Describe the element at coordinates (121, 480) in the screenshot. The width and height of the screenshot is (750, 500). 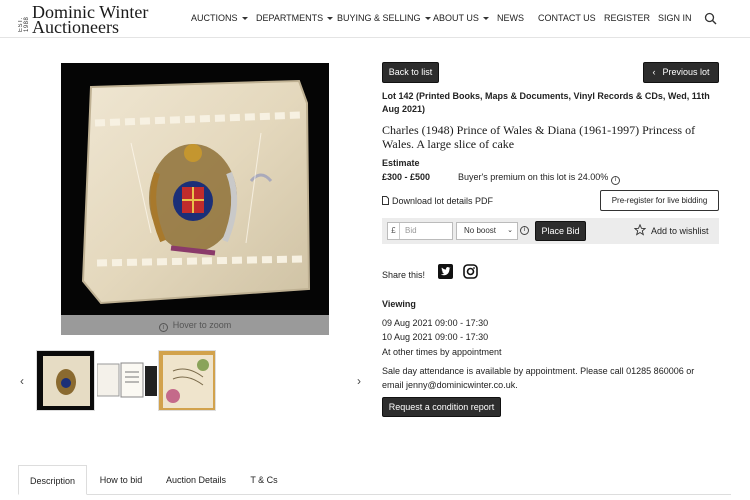
I see `tab-how-to-bid: How to bid` at that location.